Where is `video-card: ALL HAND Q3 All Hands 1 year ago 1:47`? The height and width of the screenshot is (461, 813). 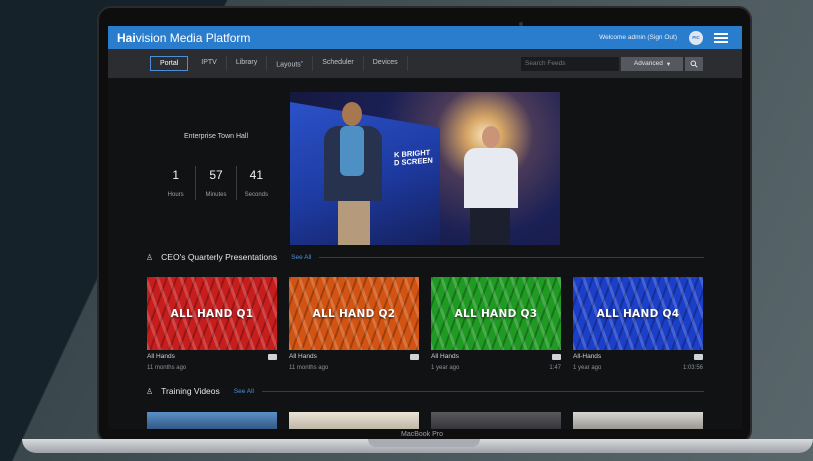
video-card: ALL HAND Q3 All Hands 1 year ago 1:47 is located at coordinates (496, 324).